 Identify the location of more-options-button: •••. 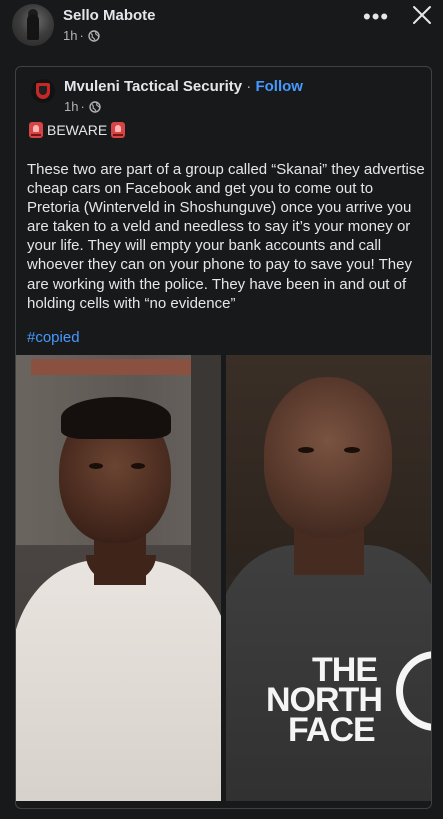
(376, 17).